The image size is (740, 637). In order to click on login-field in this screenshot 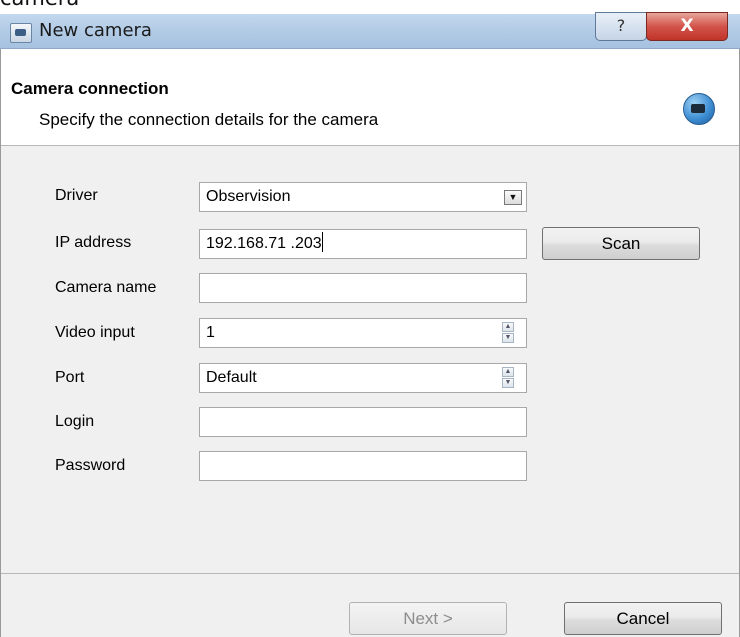, I will do `click(363, 422)`.